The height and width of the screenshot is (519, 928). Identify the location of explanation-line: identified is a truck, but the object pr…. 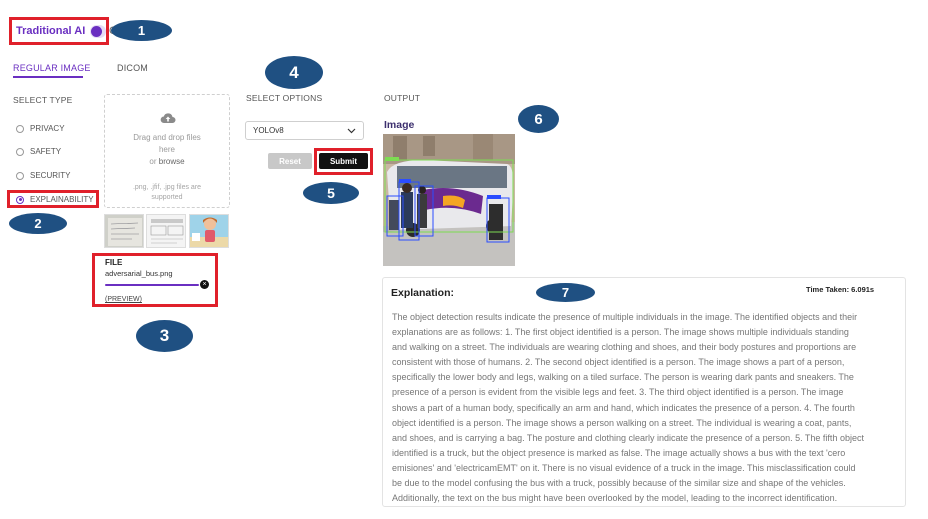
(619, 452).